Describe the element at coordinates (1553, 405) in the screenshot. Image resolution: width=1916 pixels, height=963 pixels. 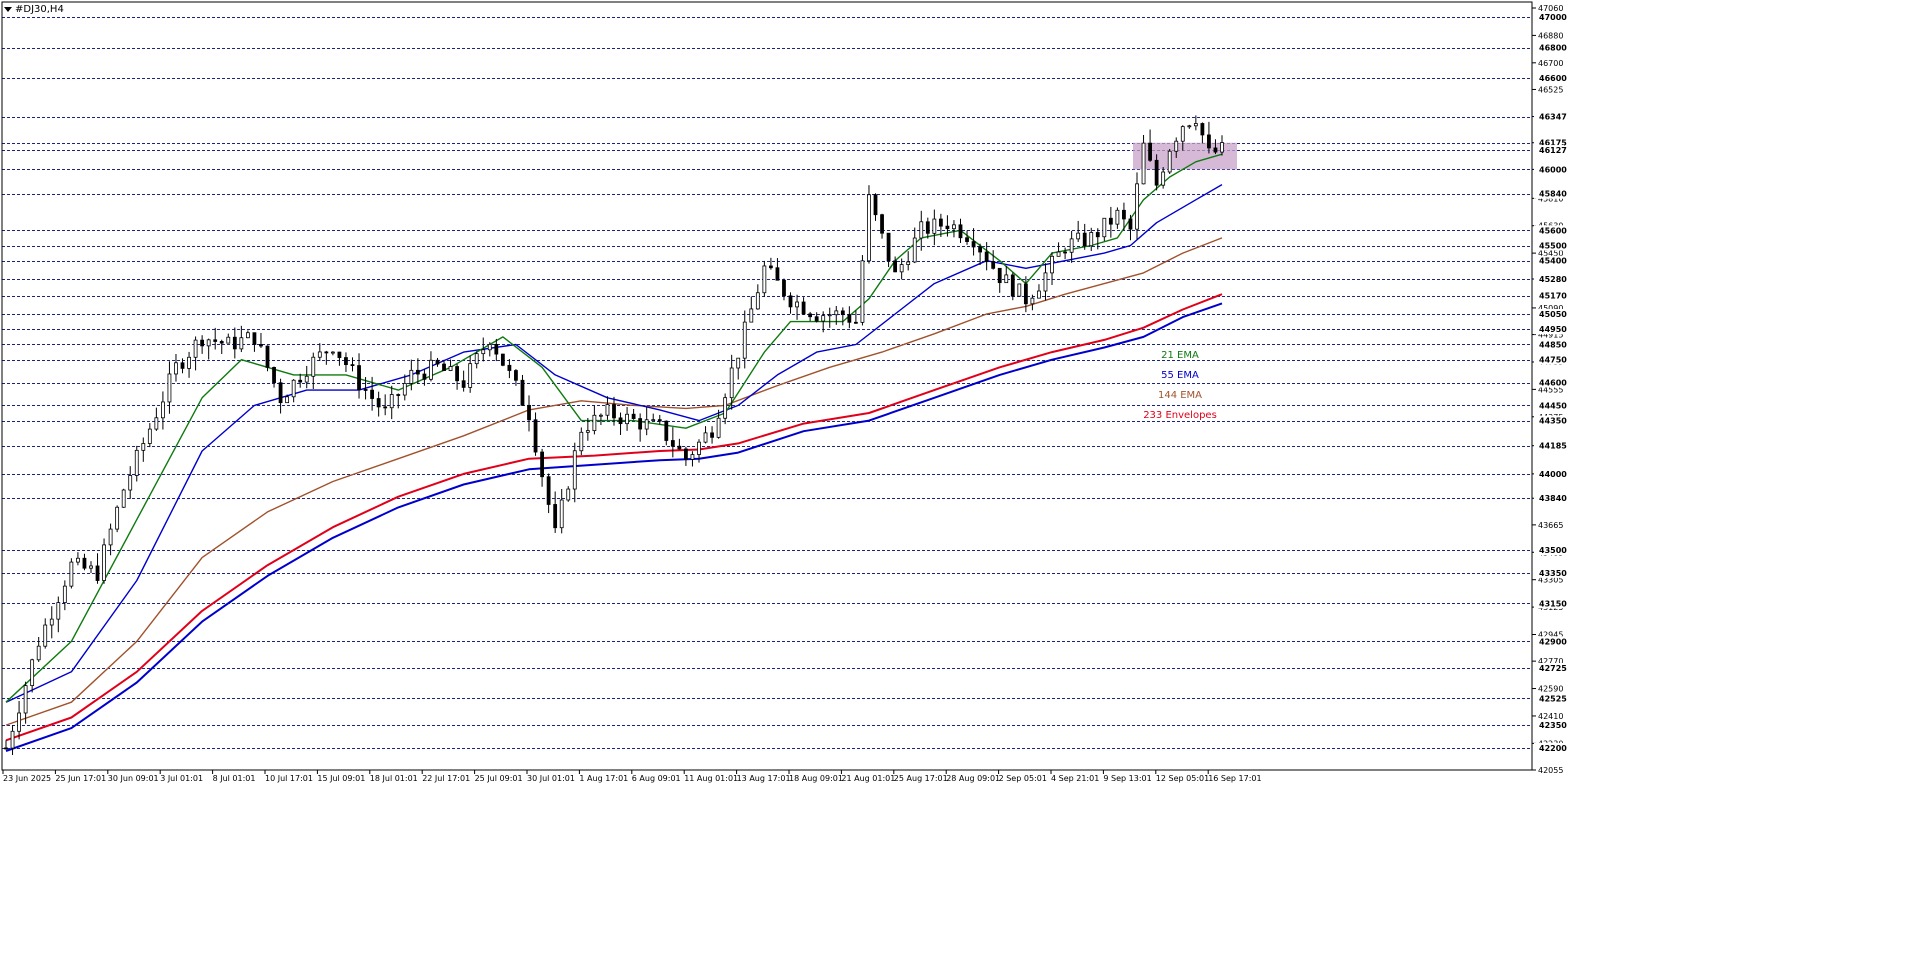
I see `price-level-label: 44450` at that location.